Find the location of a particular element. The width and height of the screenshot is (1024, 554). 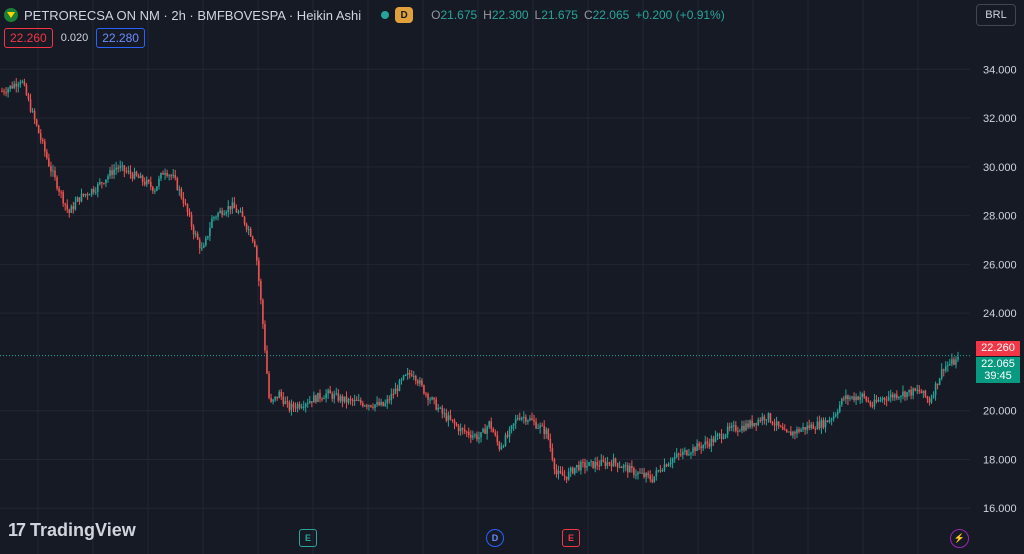

price-tick-label: 18.000 is located at coordinates (1000, 460).